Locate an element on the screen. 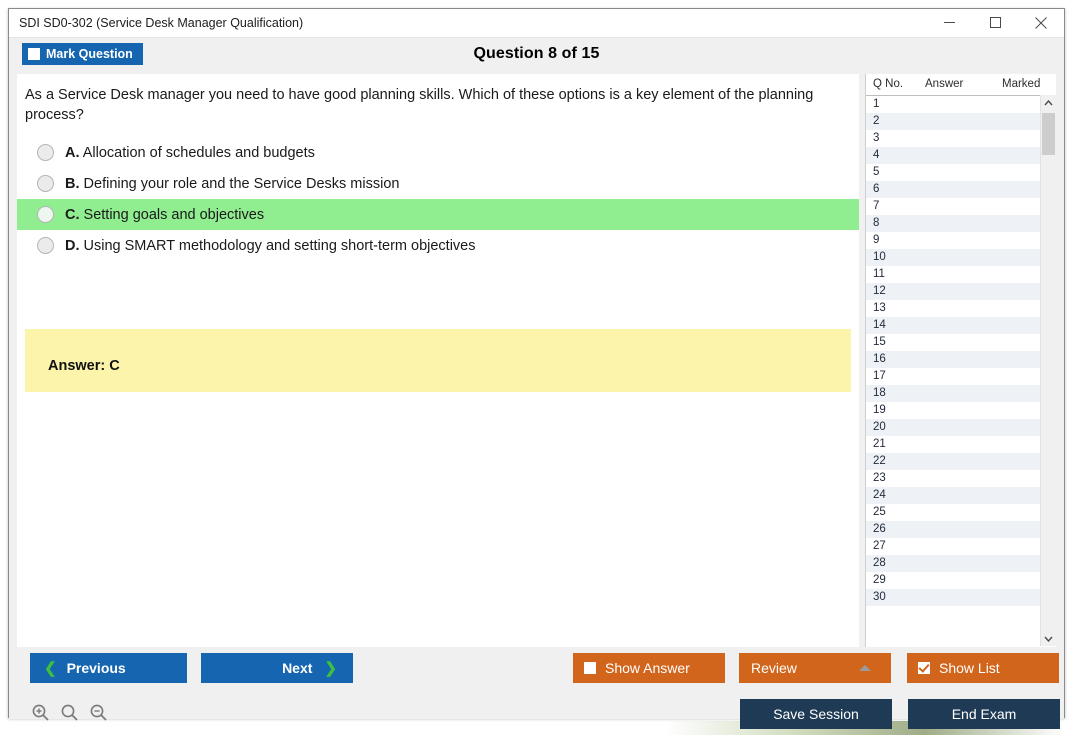  question-list-row: 10 is located at coordinates (953, 257).